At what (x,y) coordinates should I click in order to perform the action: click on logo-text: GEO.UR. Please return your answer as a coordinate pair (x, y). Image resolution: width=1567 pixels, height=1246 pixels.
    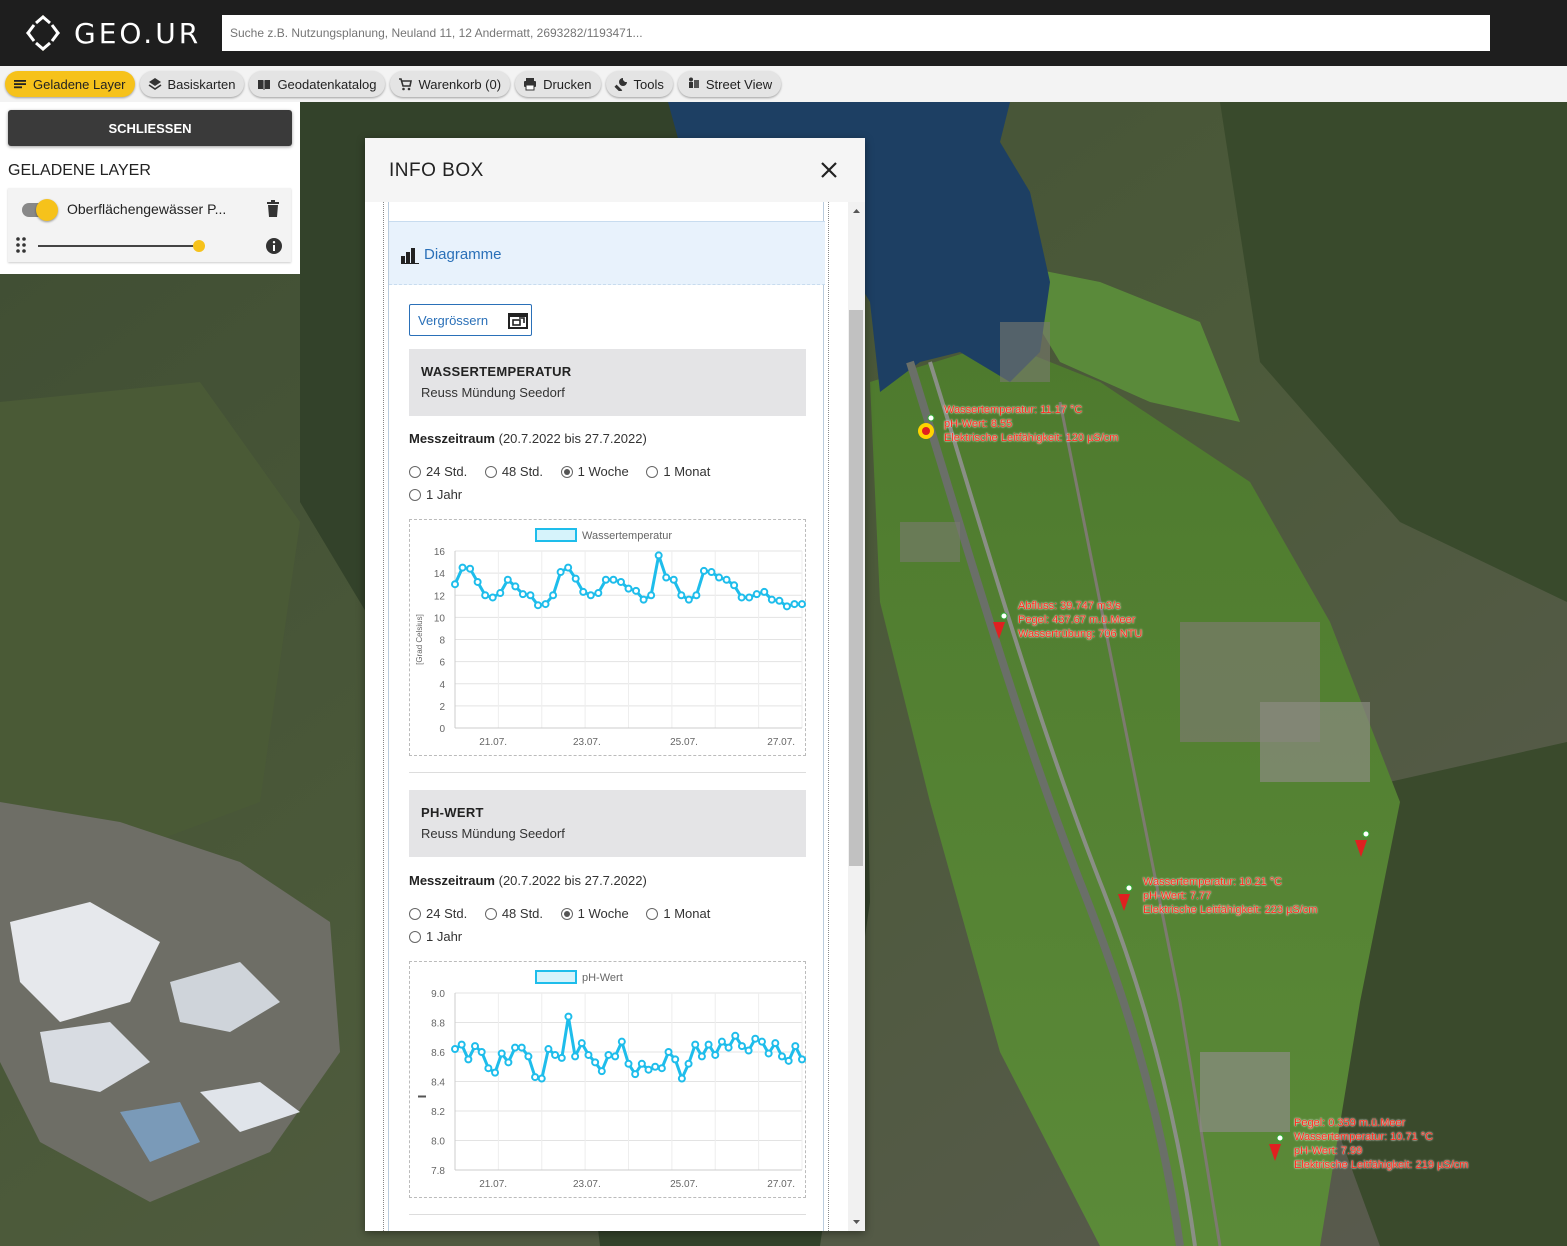
    Looking at the image, I should click on (138, 33).